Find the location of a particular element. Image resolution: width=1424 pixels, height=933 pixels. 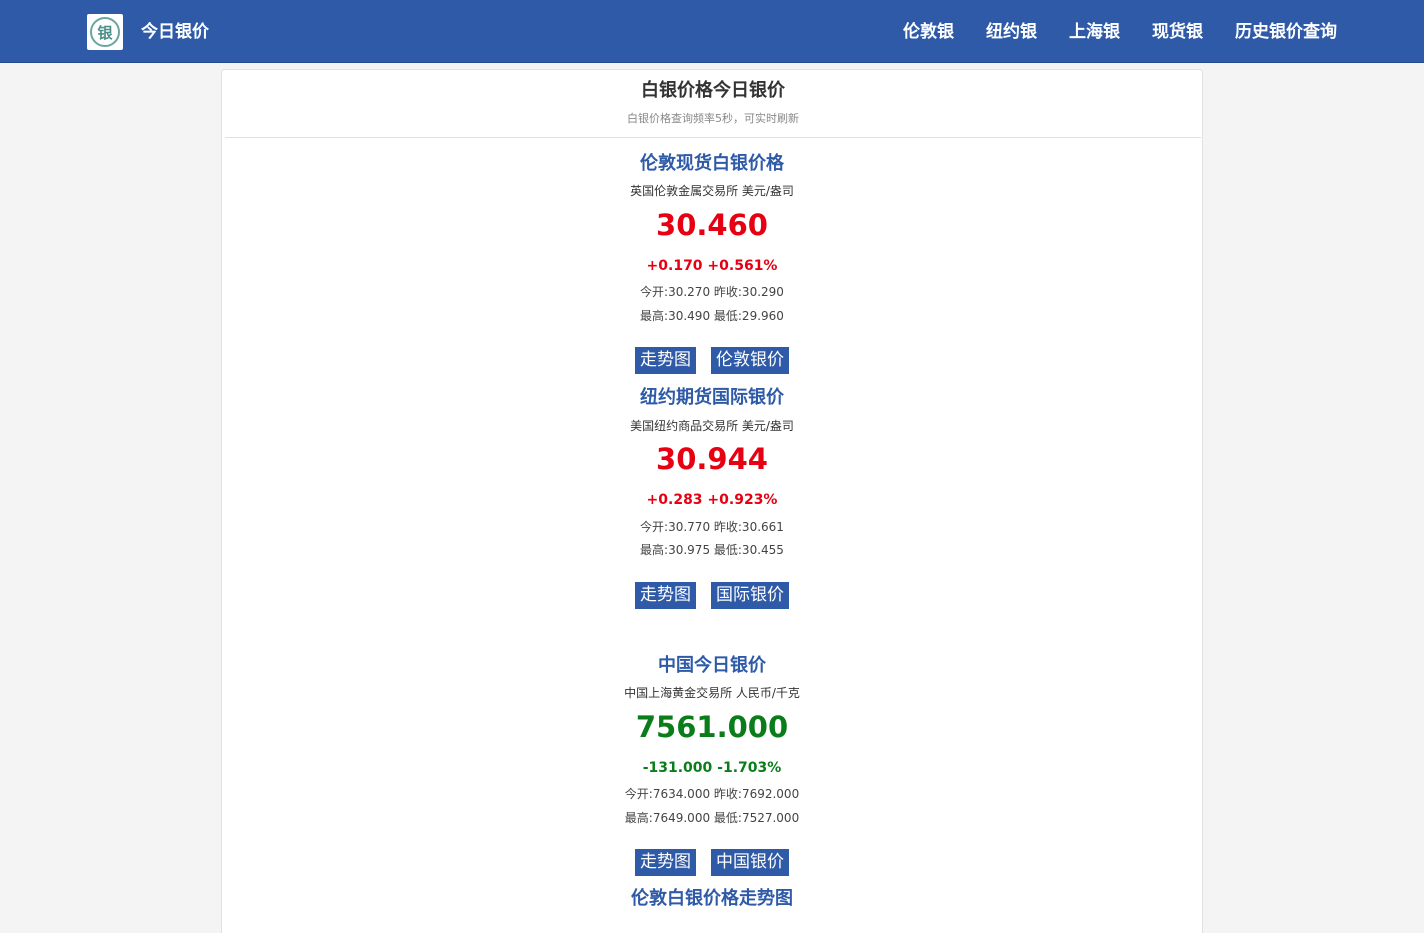

top-navbar: 银 今日银价 伦敦银 纽约银 上海银 现货银 历史银价查询 is located at coordinates (712, 31).